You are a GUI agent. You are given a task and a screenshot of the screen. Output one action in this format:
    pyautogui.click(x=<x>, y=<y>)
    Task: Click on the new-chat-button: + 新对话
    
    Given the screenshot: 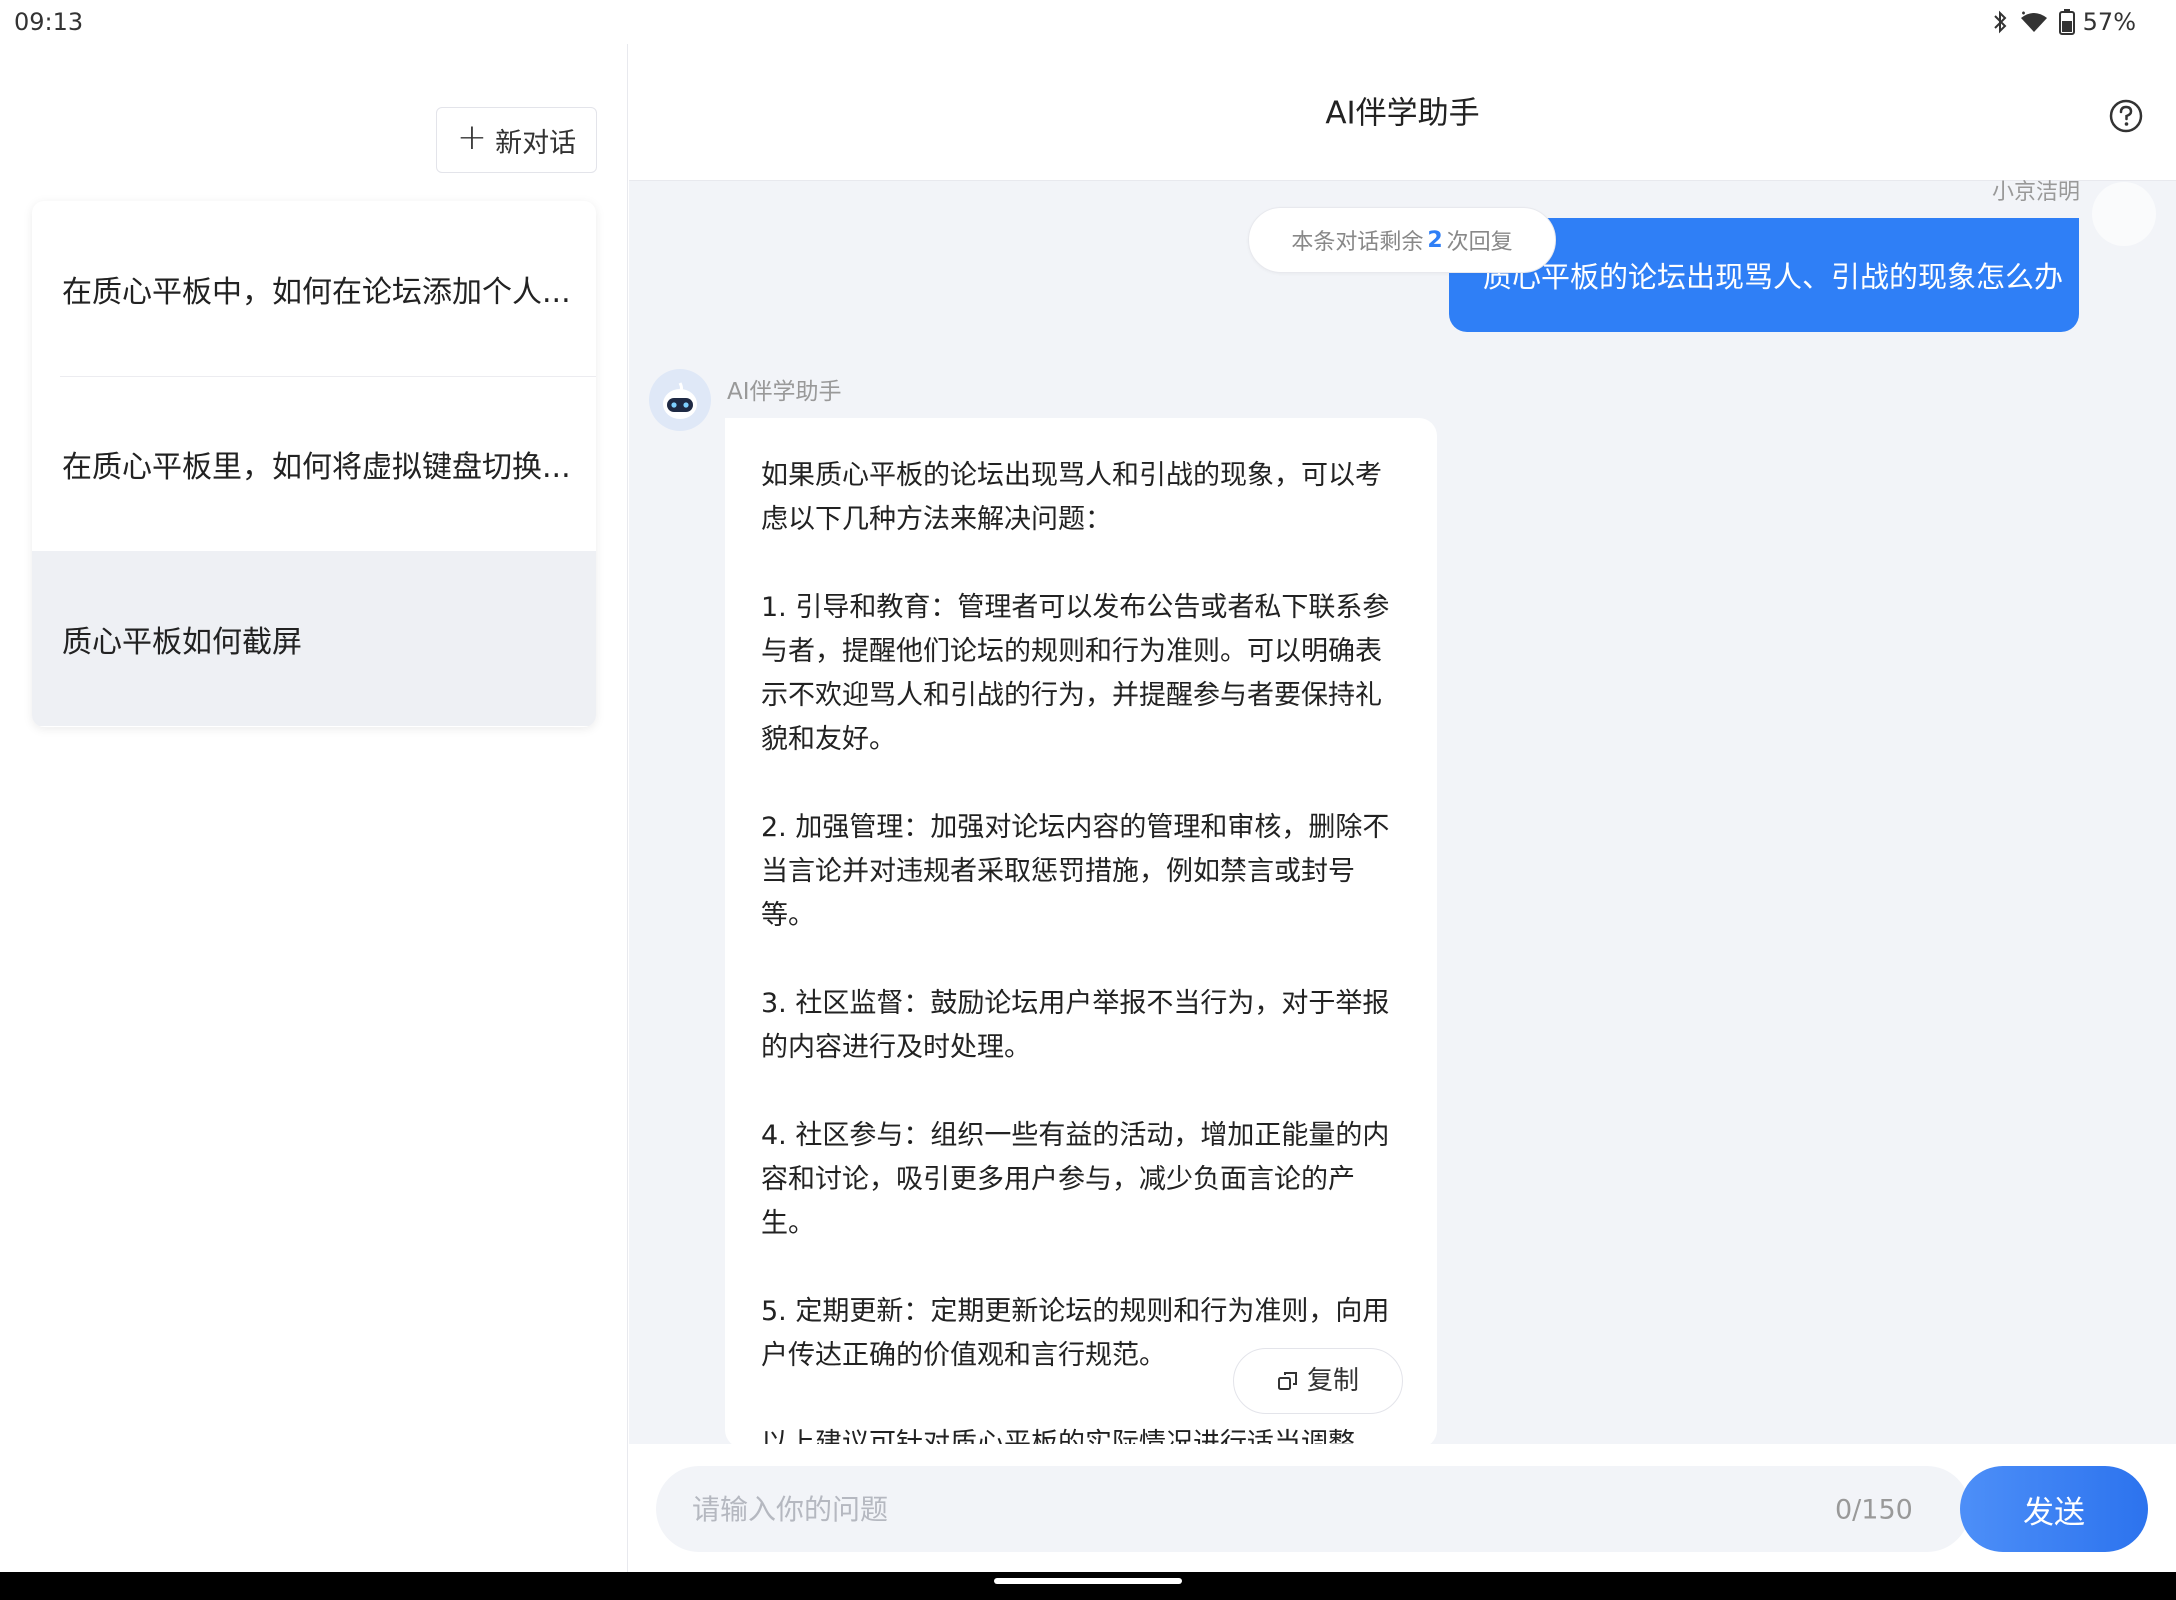 What is the action you would take?
    pyautogui.click(x=516, y=140)
    